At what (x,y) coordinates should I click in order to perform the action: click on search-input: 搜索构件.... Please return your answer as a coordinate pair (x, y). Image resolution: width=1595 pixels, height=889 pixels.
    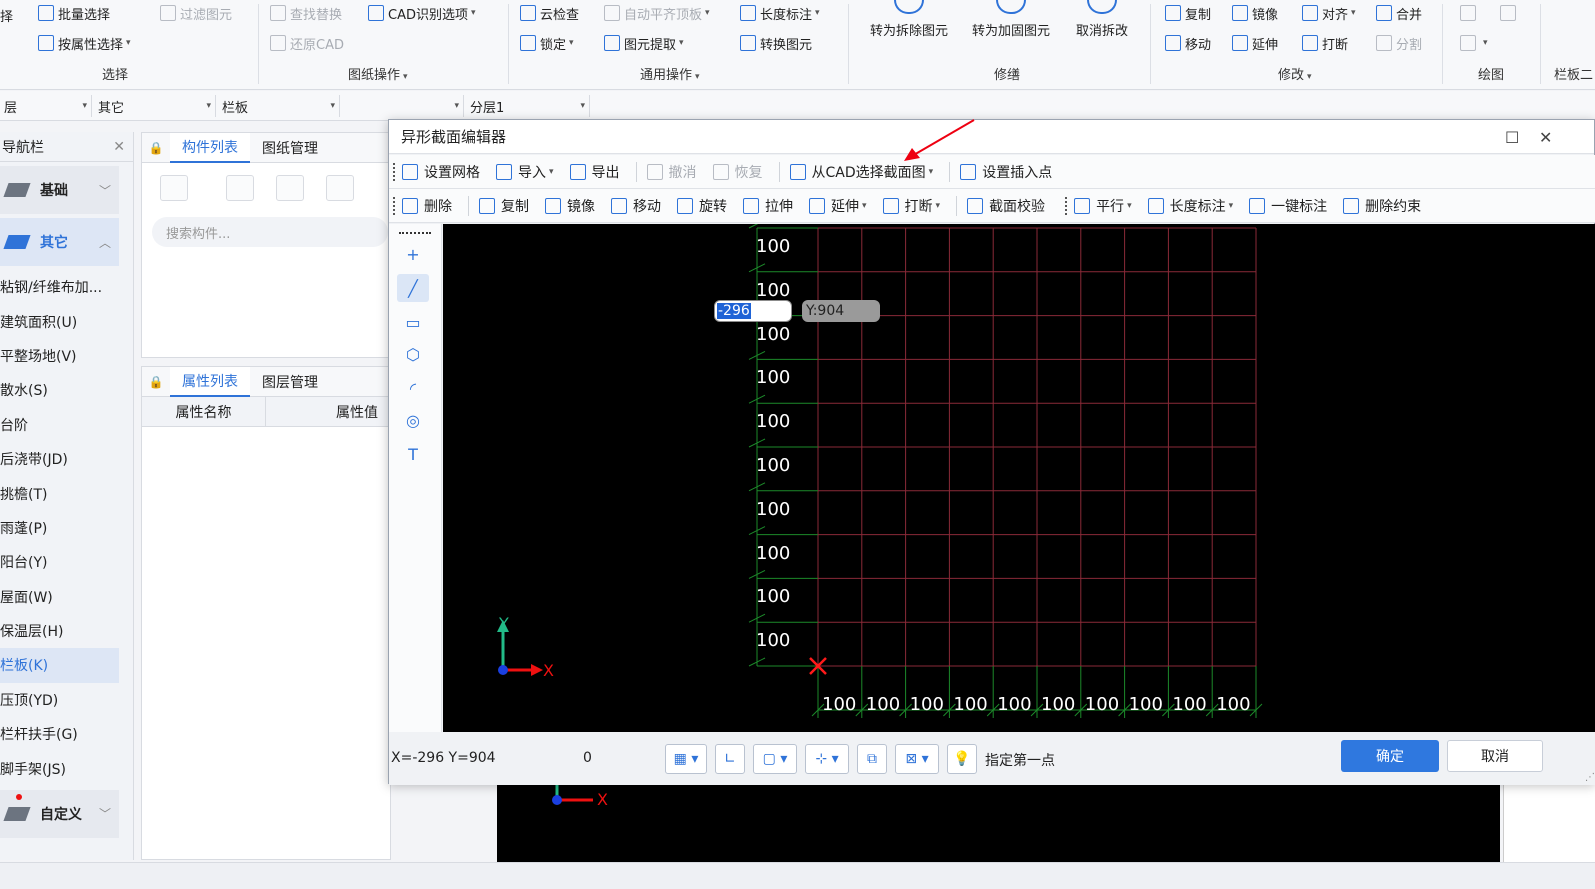
    Looking at the image, I should click on (270, 232).